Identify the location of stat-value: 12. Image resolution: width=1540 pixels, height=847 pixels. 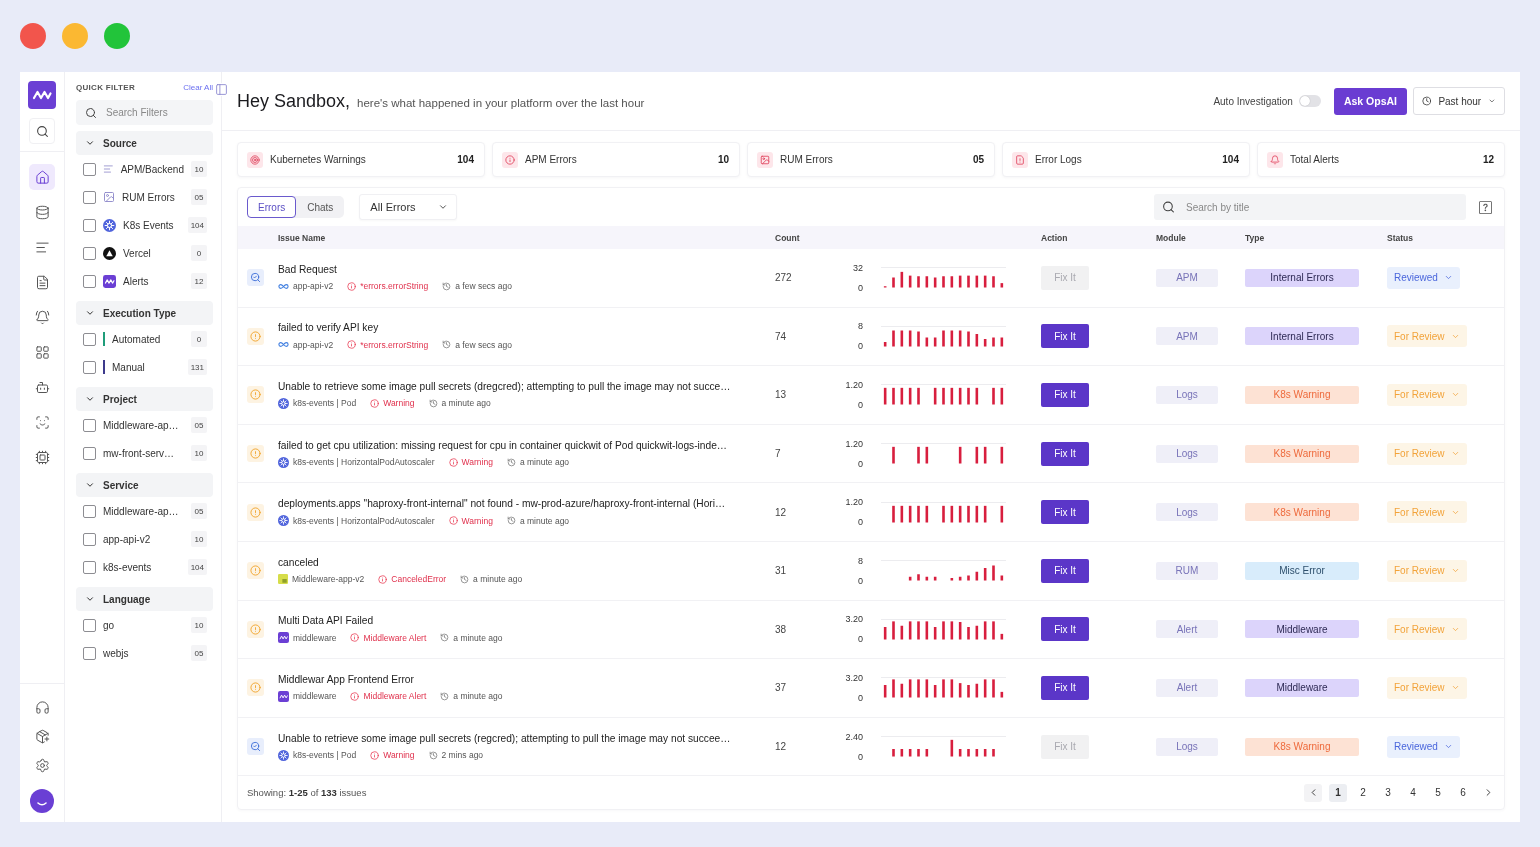
(1488, 159).